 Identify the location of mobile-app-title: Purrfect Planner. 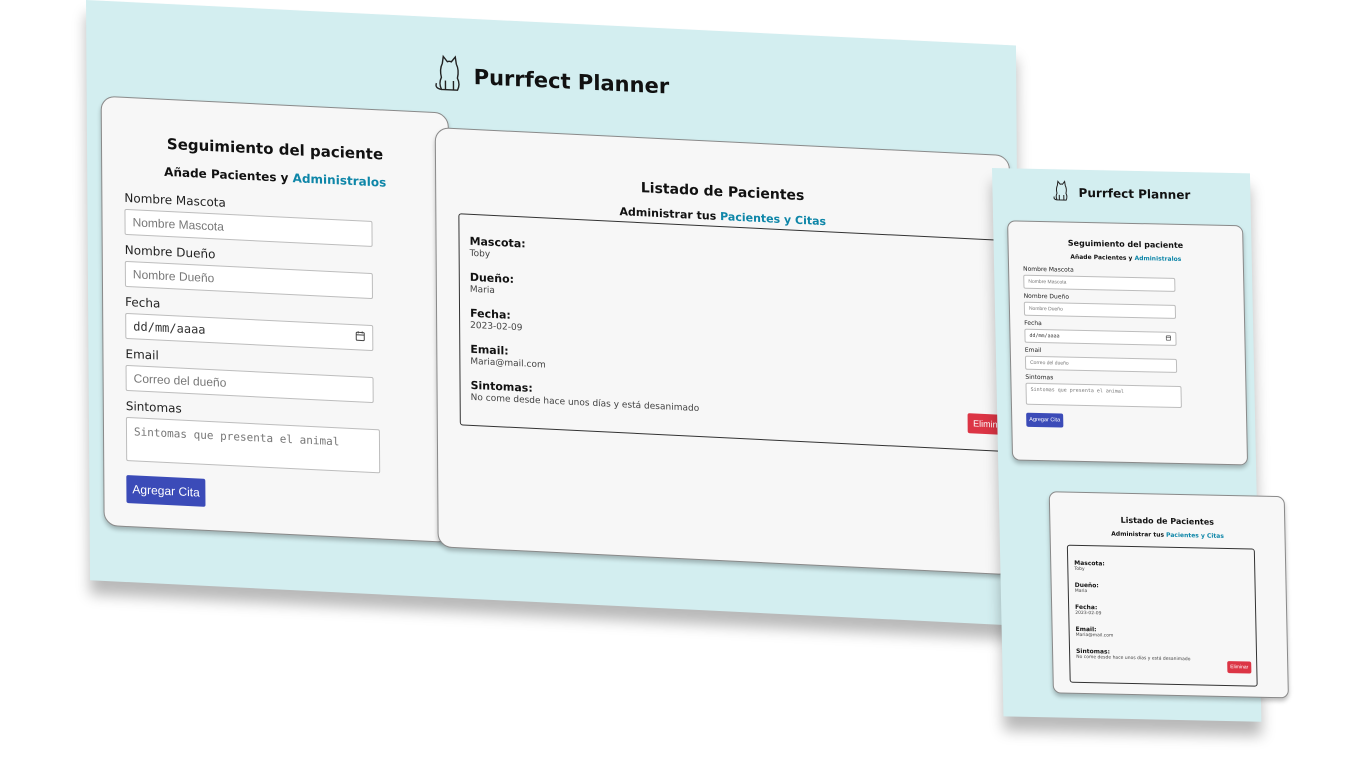
(1134, 193).